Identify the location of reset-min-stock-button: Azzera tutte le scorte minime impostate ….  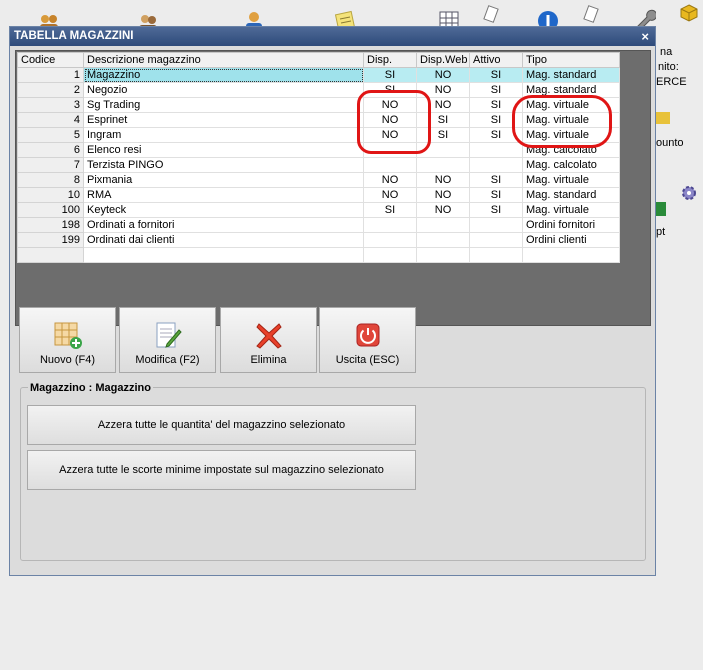
(221, 470).